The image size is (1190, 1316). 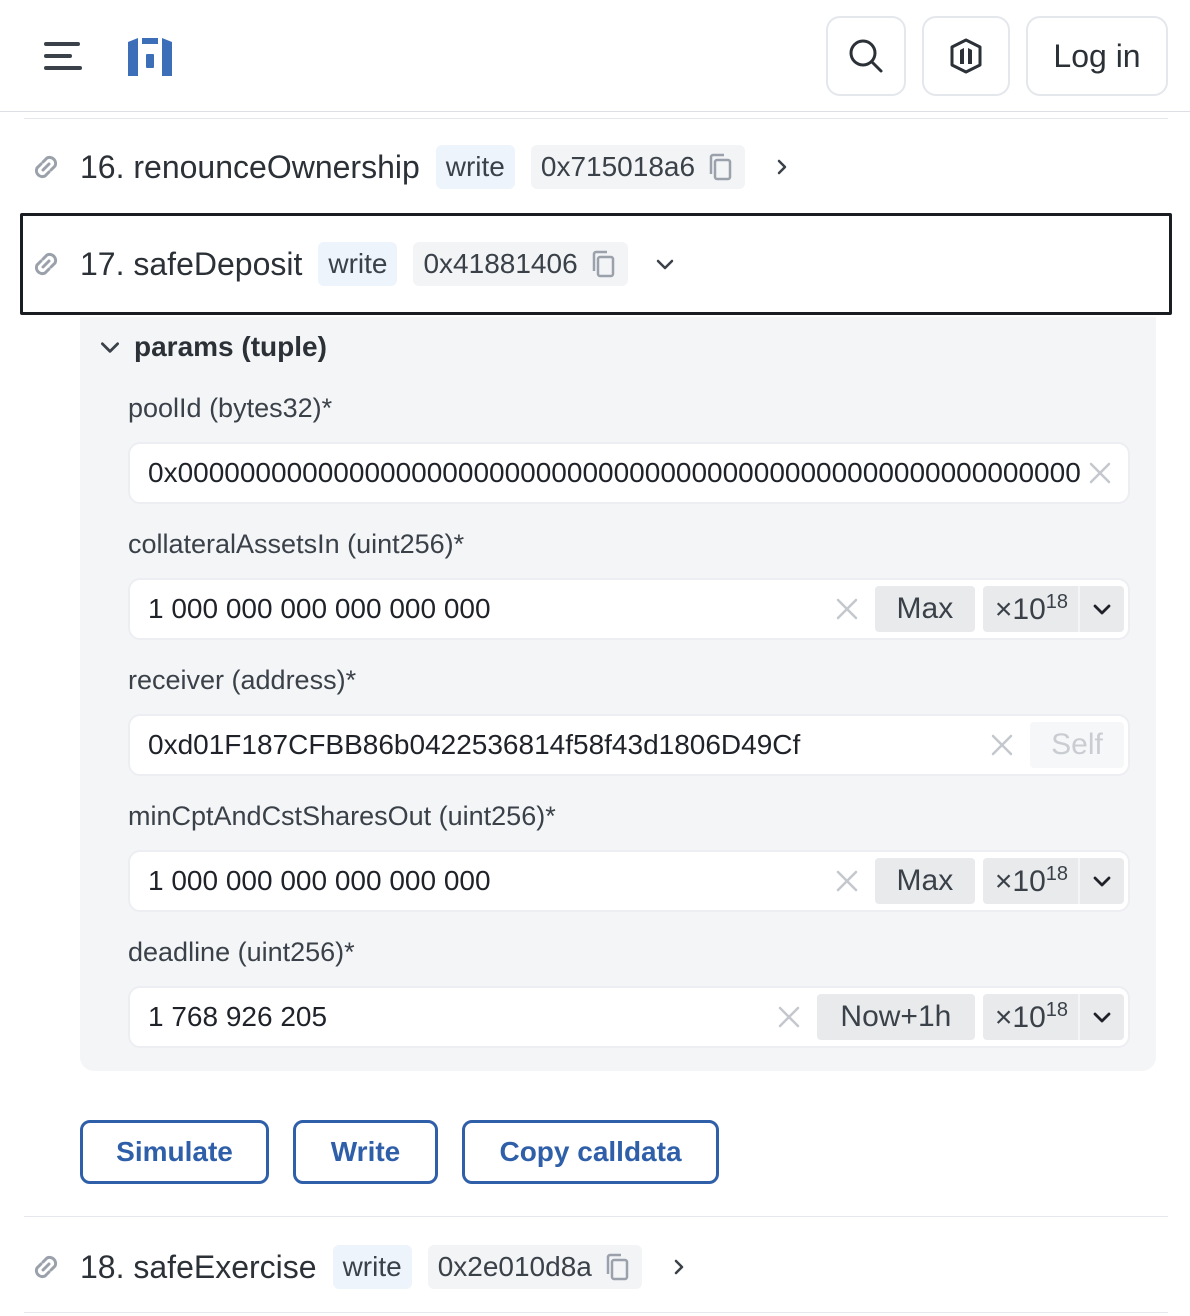 I want to click on selector-chip: 0x715018a6, so click(x=638, y=167).